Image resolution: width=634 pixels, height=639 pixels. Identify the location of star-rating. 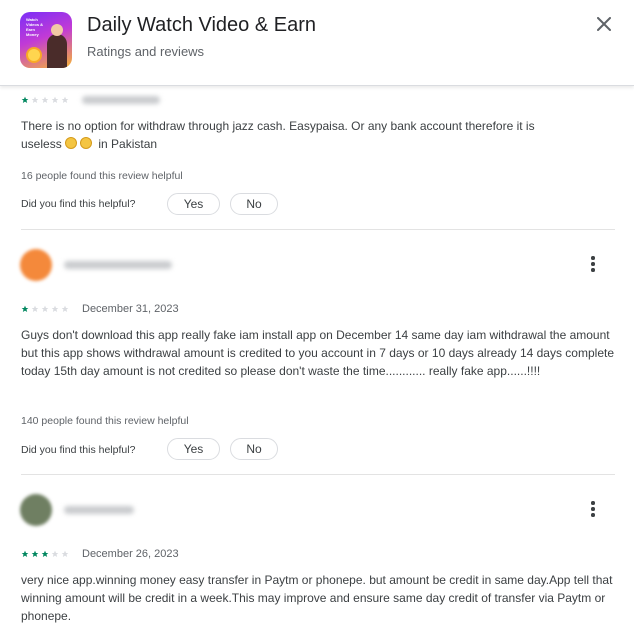
(45, 554).